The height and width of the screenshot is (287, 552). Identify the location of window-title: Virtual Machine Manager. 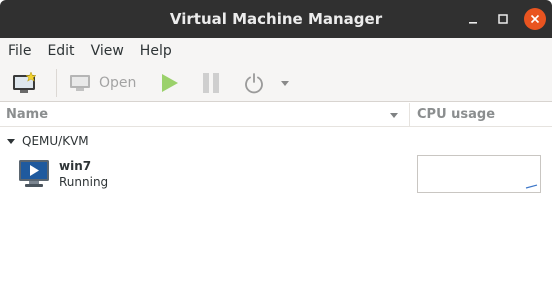
(276, 19).